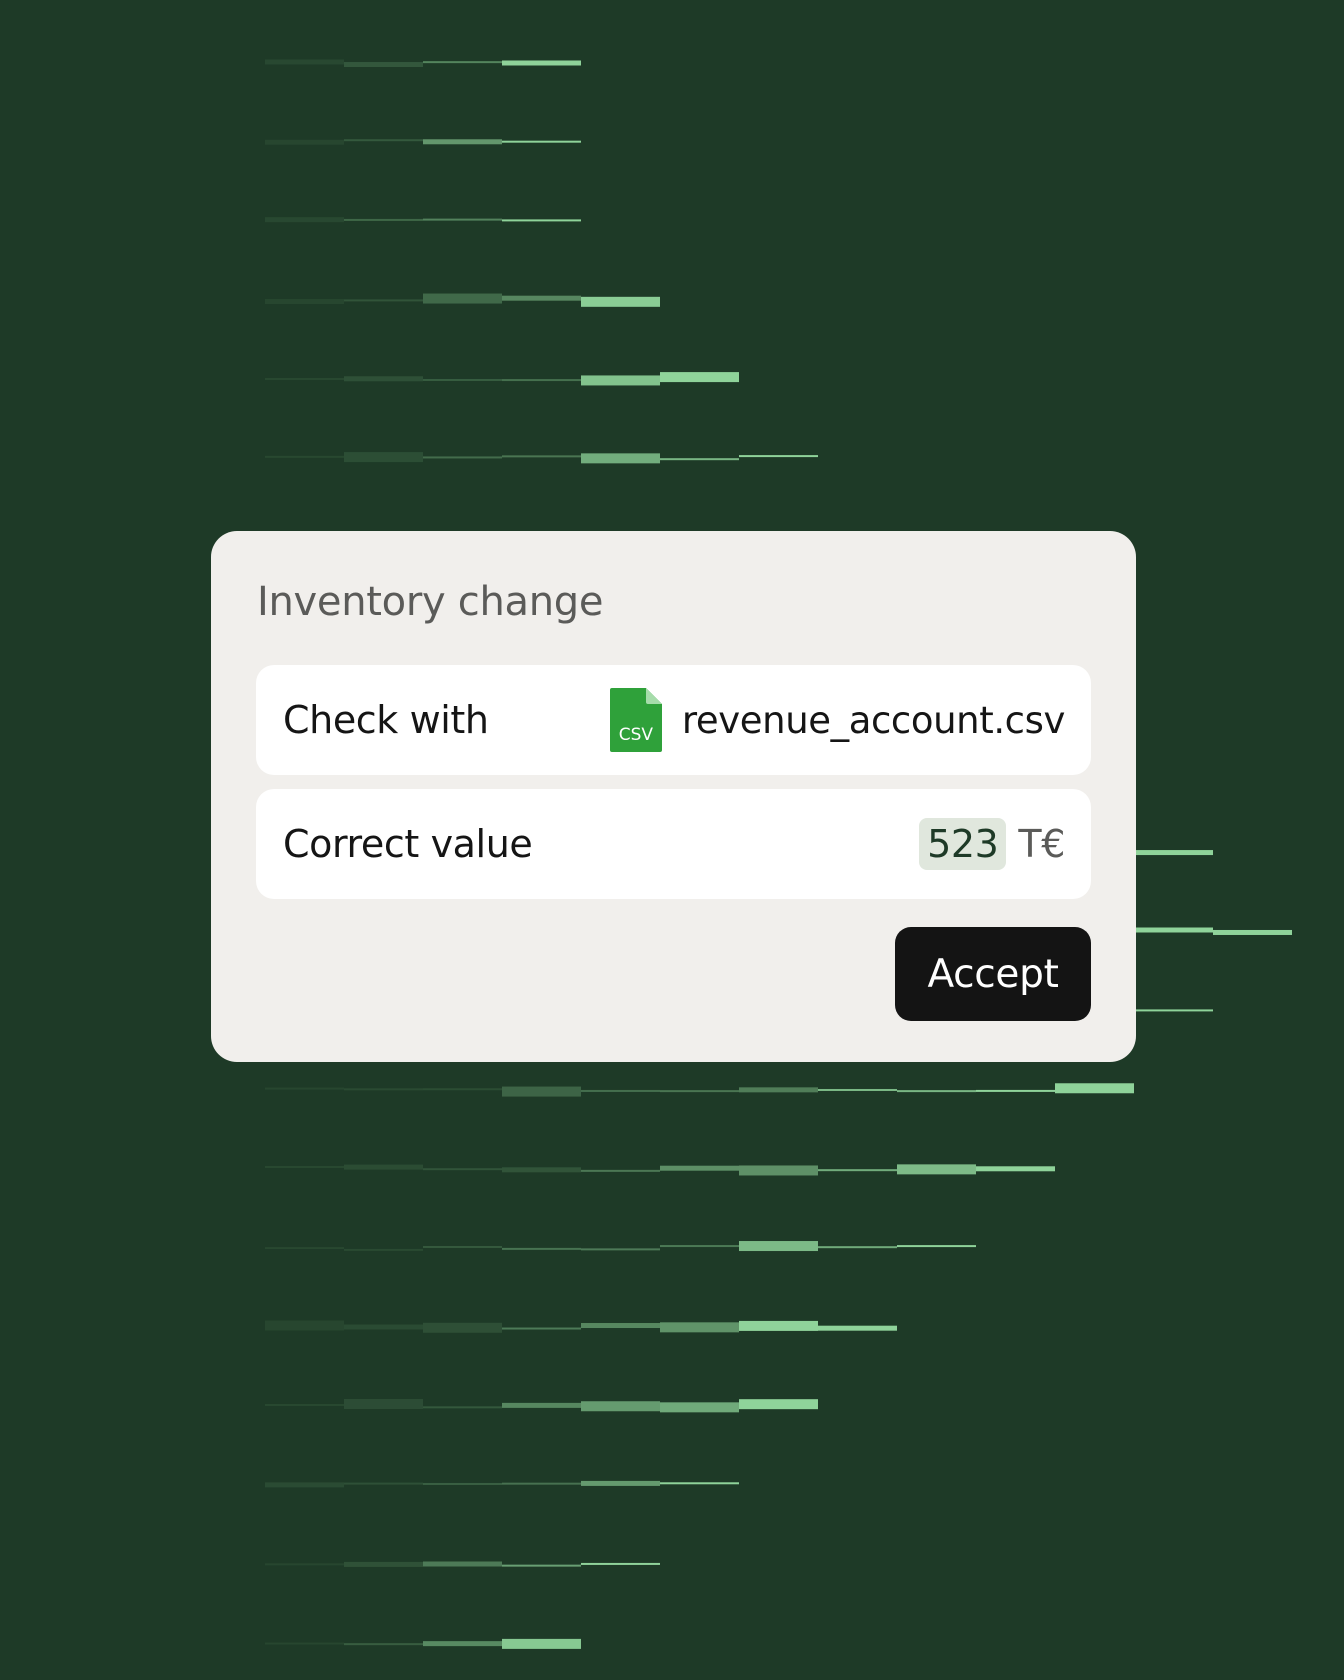 The height and width of the screenshot is (1680, 1344). I want to click on linked-file: CSV revenue_account.csv, so click(837, 720).